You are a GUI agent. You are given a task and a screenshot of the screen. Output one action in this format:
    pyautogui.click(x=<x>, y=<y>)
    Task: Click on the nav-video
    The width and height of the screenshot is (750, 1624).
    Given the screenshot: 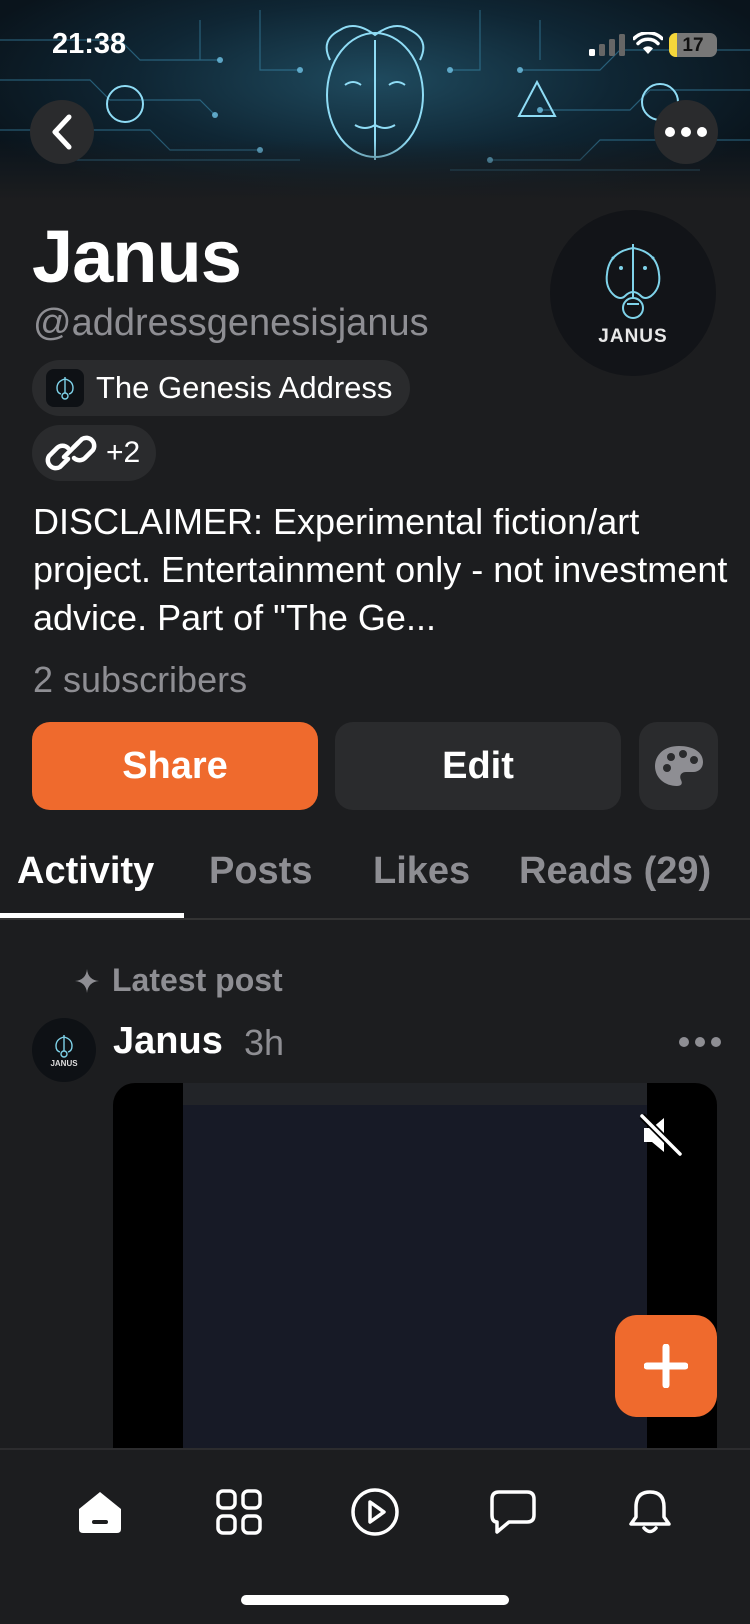 What is the action you would take?
    pyautogui.click(x=375, y=1512)
    